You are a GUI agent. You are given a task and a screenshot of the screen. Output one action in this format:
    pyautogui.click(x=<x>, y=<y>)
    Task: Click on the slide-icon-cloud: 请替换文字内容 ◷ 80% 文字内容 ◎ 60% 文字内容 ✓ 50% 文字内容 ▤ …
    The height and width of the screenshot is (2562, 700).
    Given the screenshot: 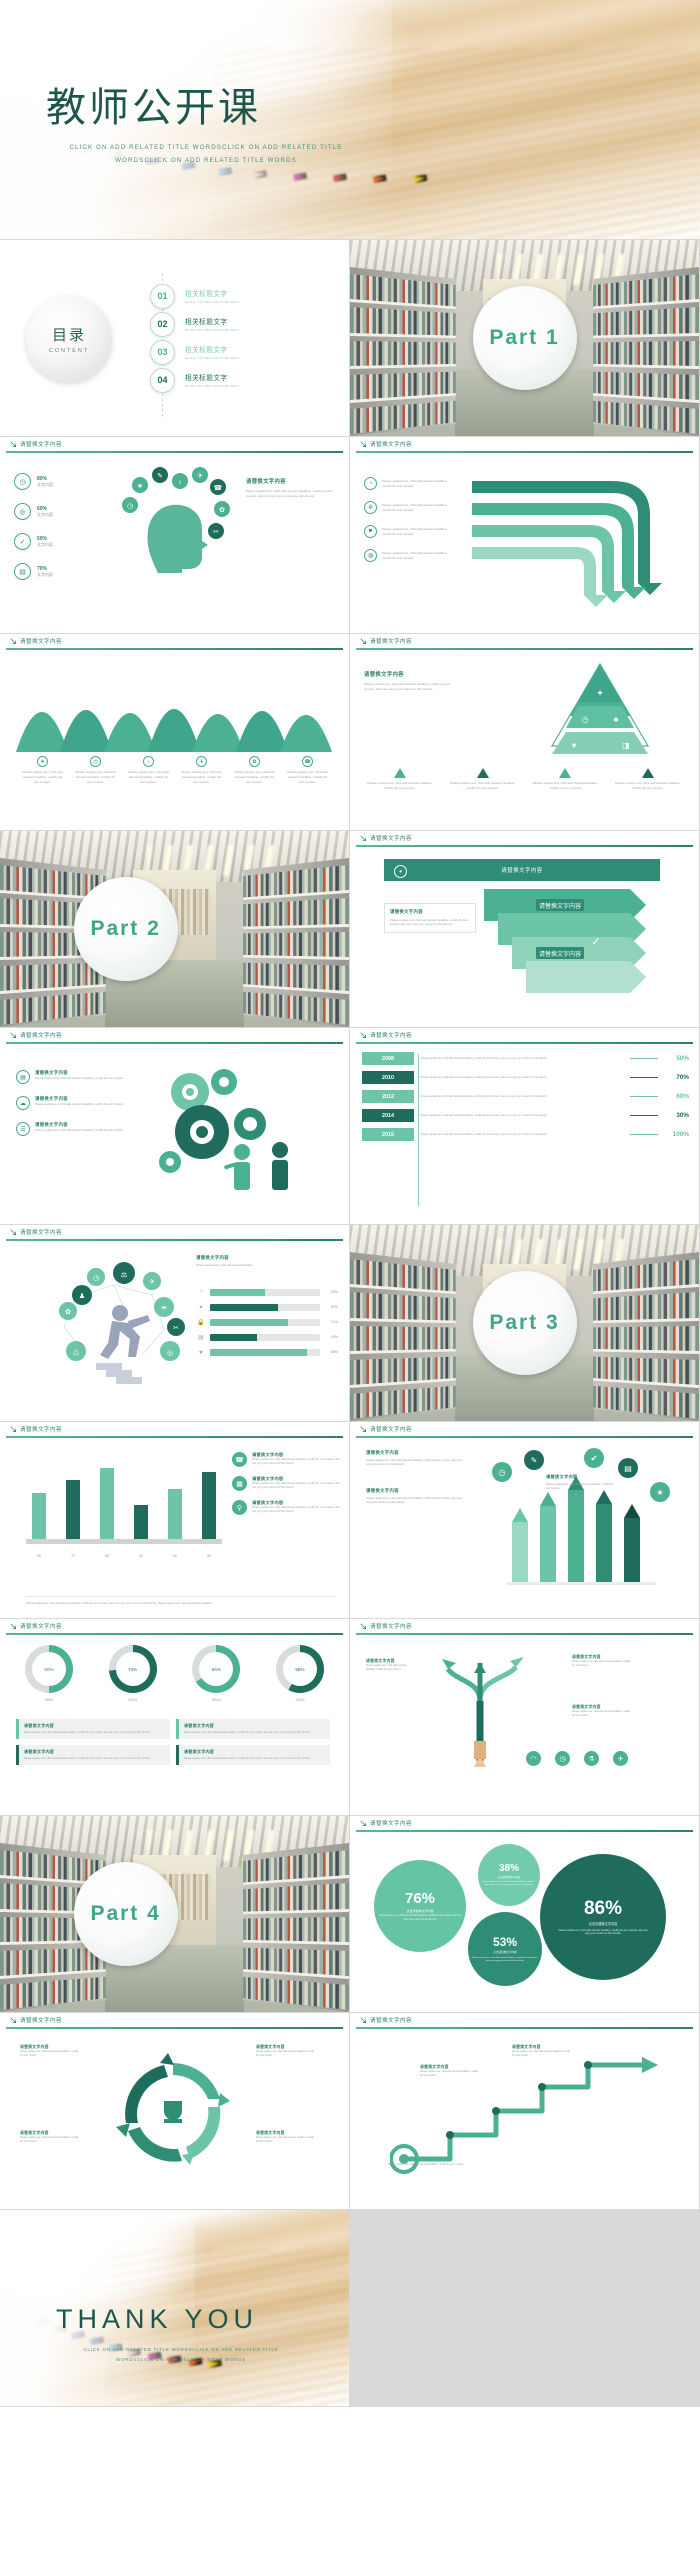 What is the action you would take?
    pyautogui.click(x=175, y=535)
    